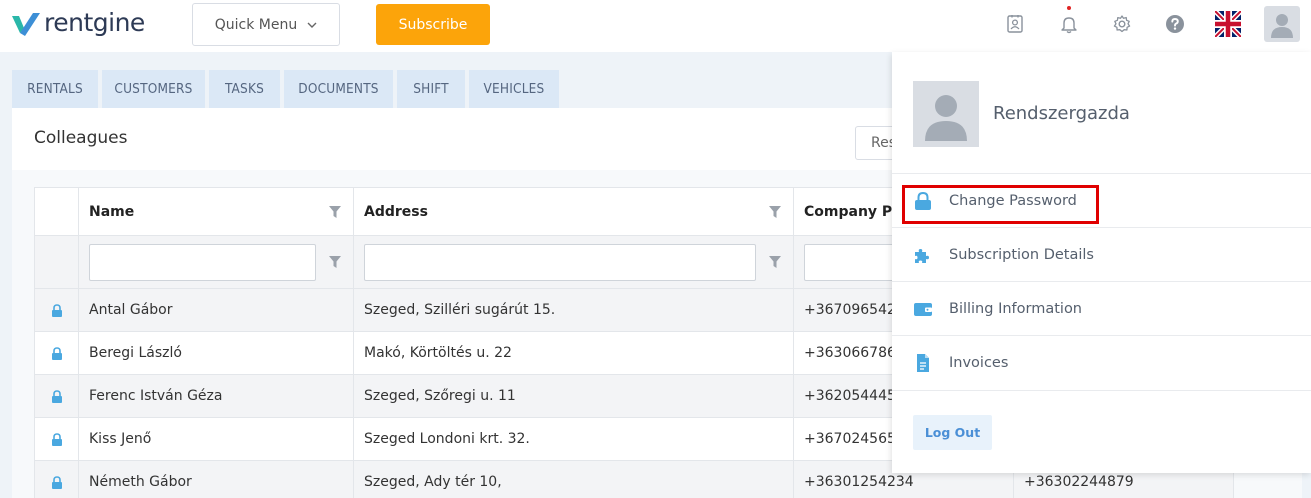 The width and height of the screenshot is (1311, 498). I want to click on tab-documents: DOCUMENTS, so click(338, 89).